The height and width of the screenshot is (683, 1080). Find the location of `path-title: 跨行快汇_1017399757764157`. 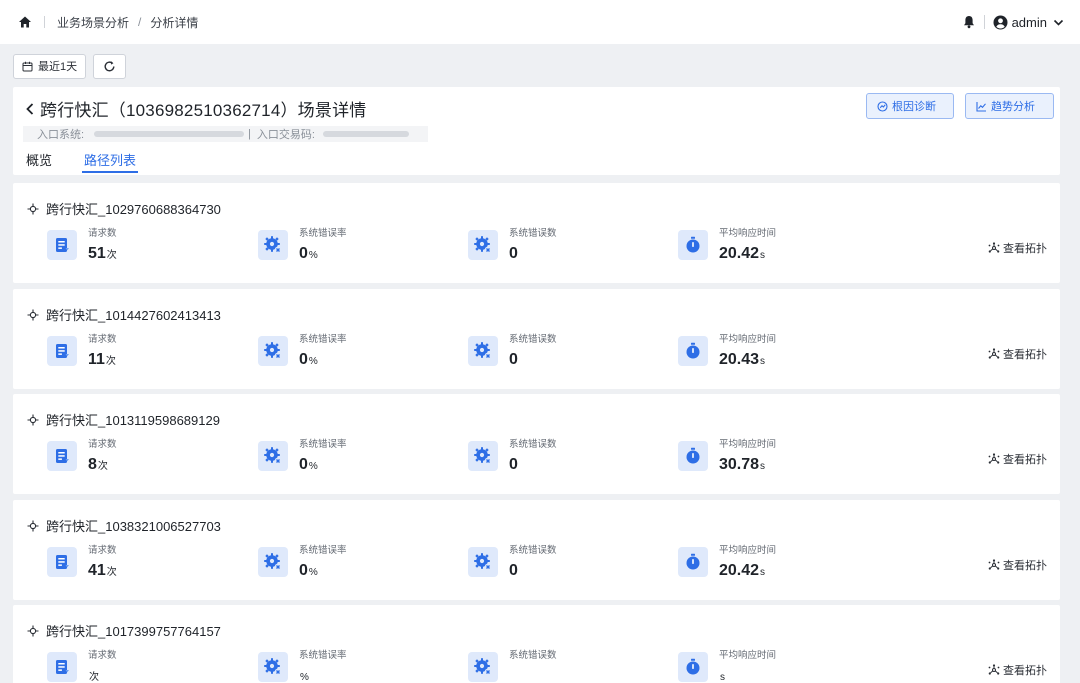

path-title: 跨行快汇_1017399757764157 is located at coordinates (124, 630).